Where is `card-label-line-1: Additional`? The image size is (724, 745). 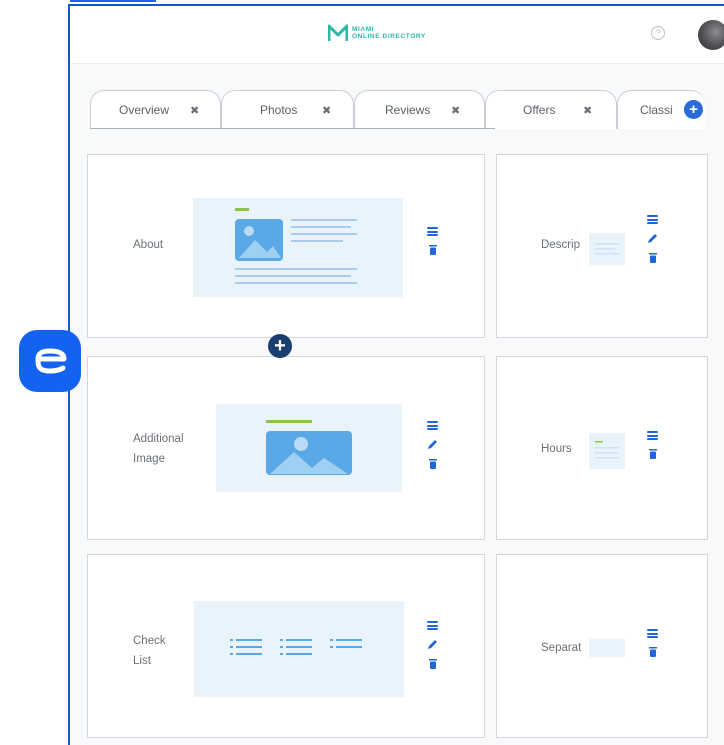 card-label-line-1: Additional is located at coordinates (158, 439).